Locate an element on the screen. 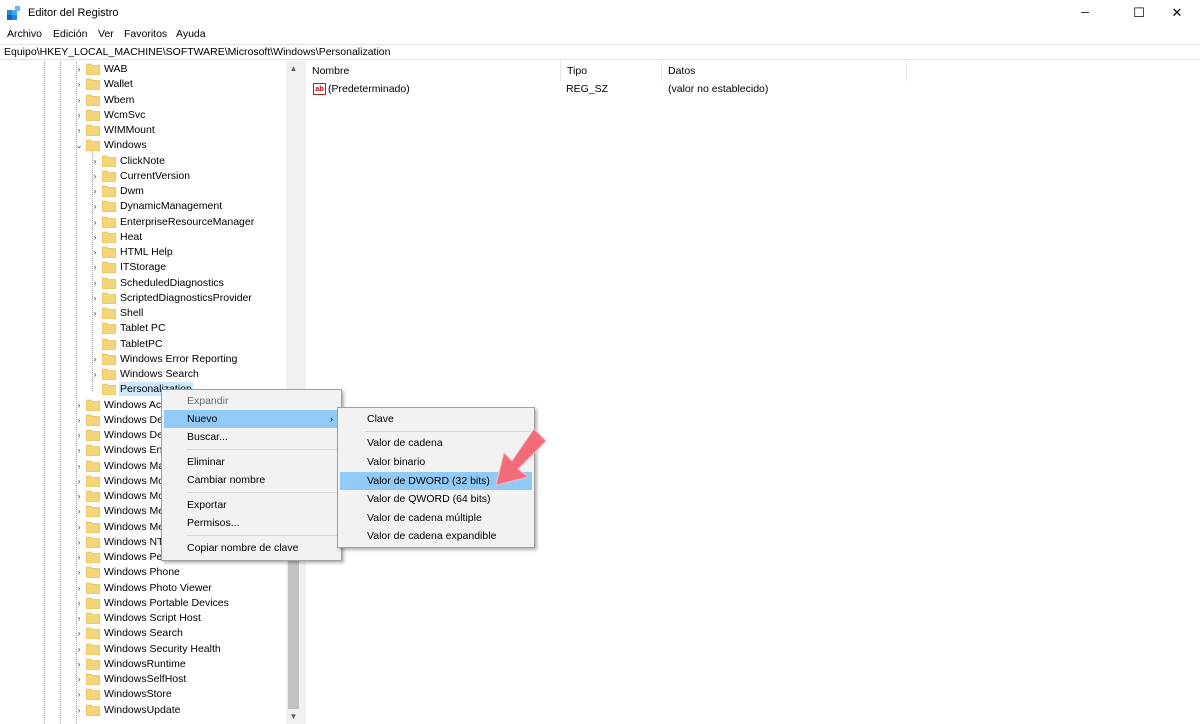 This screenshot has height=724, width=1200. tree-node: Tablet PC is located at coordinates (143, 328).